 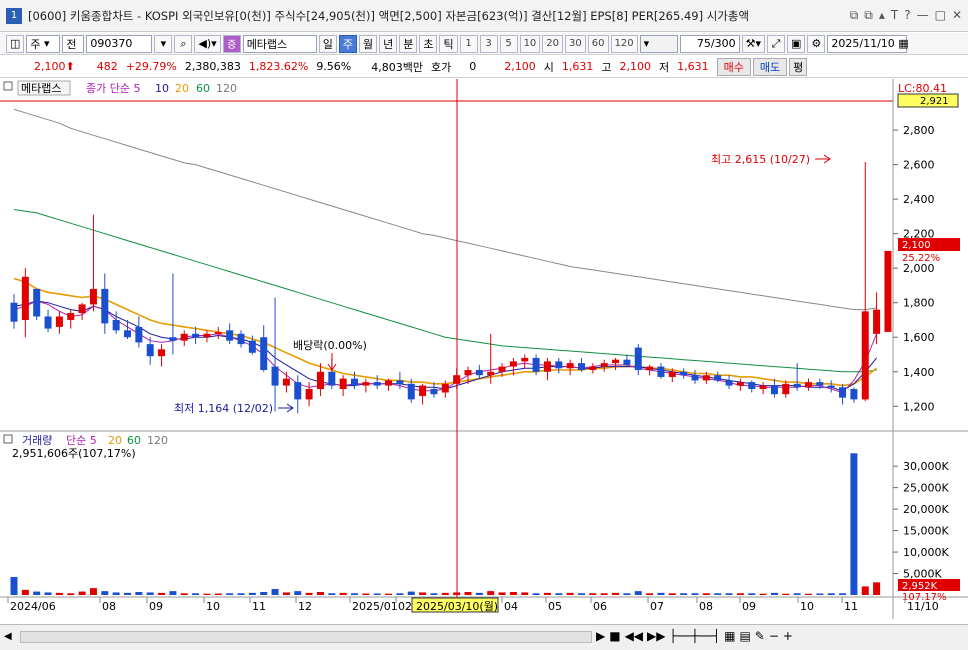 I want to click on time-tick-label: 08, so click(x=109, y=606).